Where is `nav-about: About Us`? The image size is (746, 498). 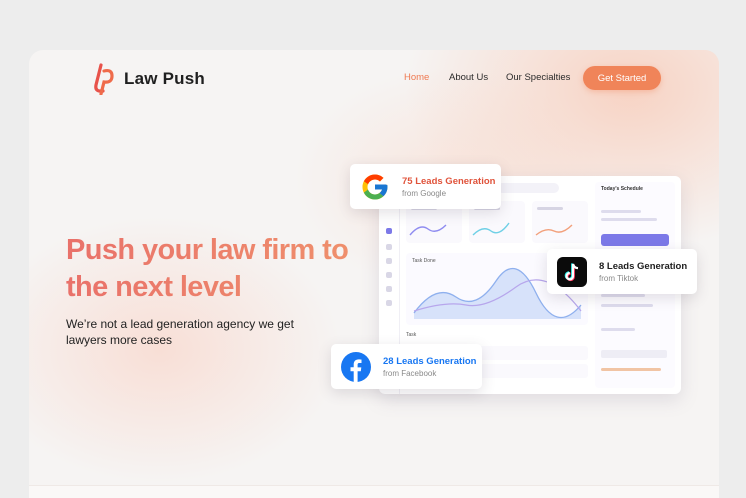
nav-about: About Us is located at coordinates (468, 77).